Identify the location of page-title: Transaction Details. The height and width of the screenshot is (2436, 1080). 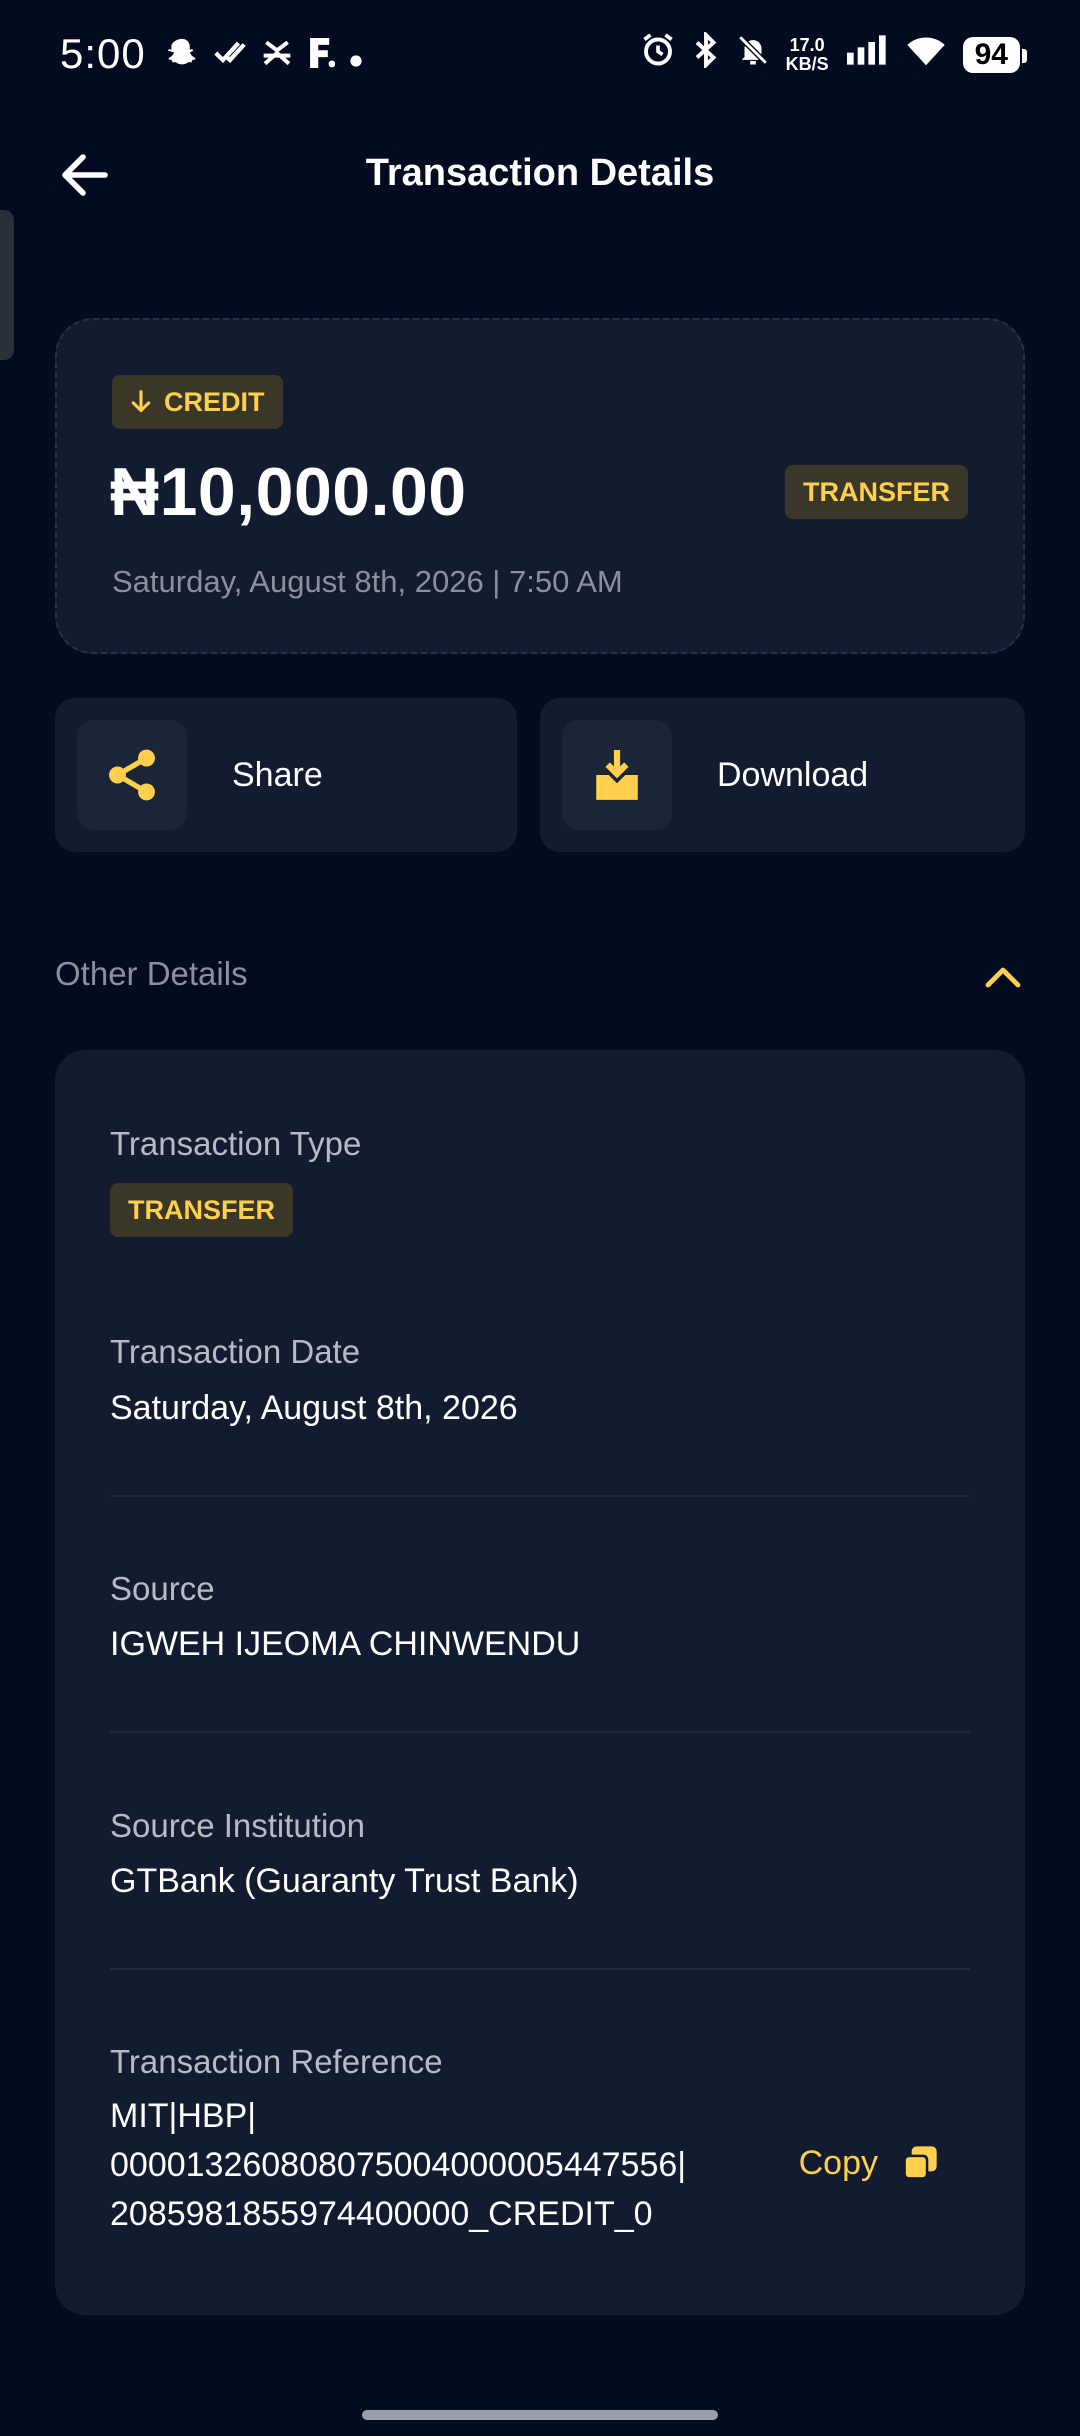
(540, 173).